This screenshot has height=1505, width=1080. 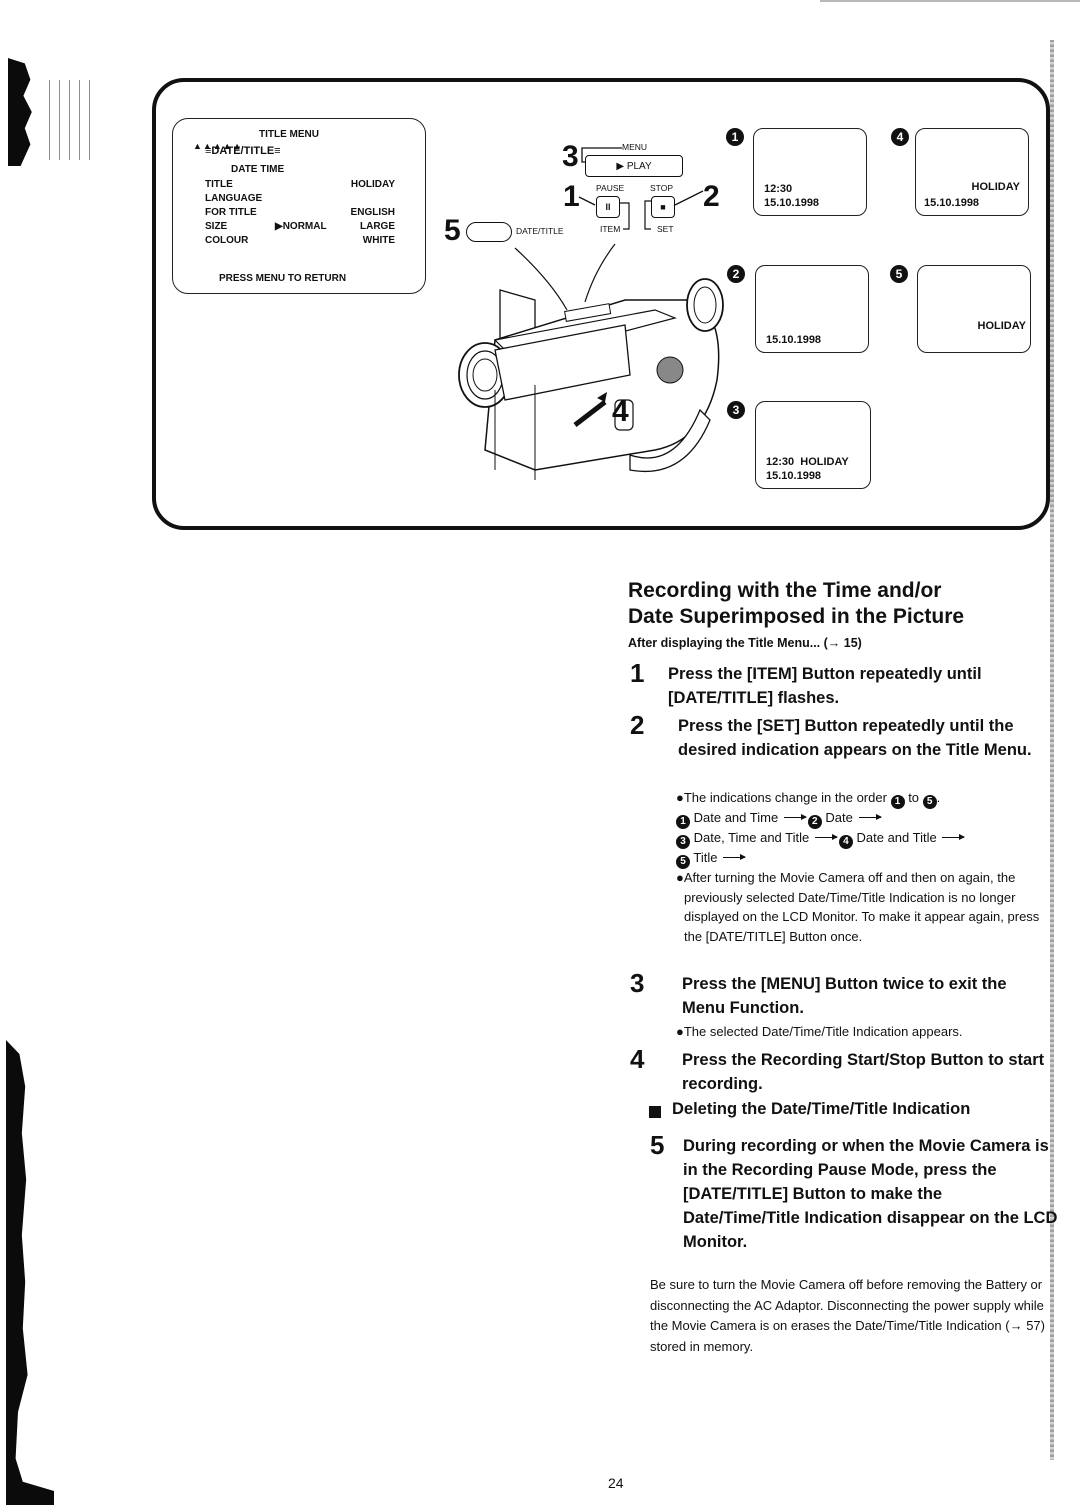 What do you see at coordinates (227, 240) in the screenshot?
I see `menu-row-label: COLOUR` at bounding box center [227, 240].